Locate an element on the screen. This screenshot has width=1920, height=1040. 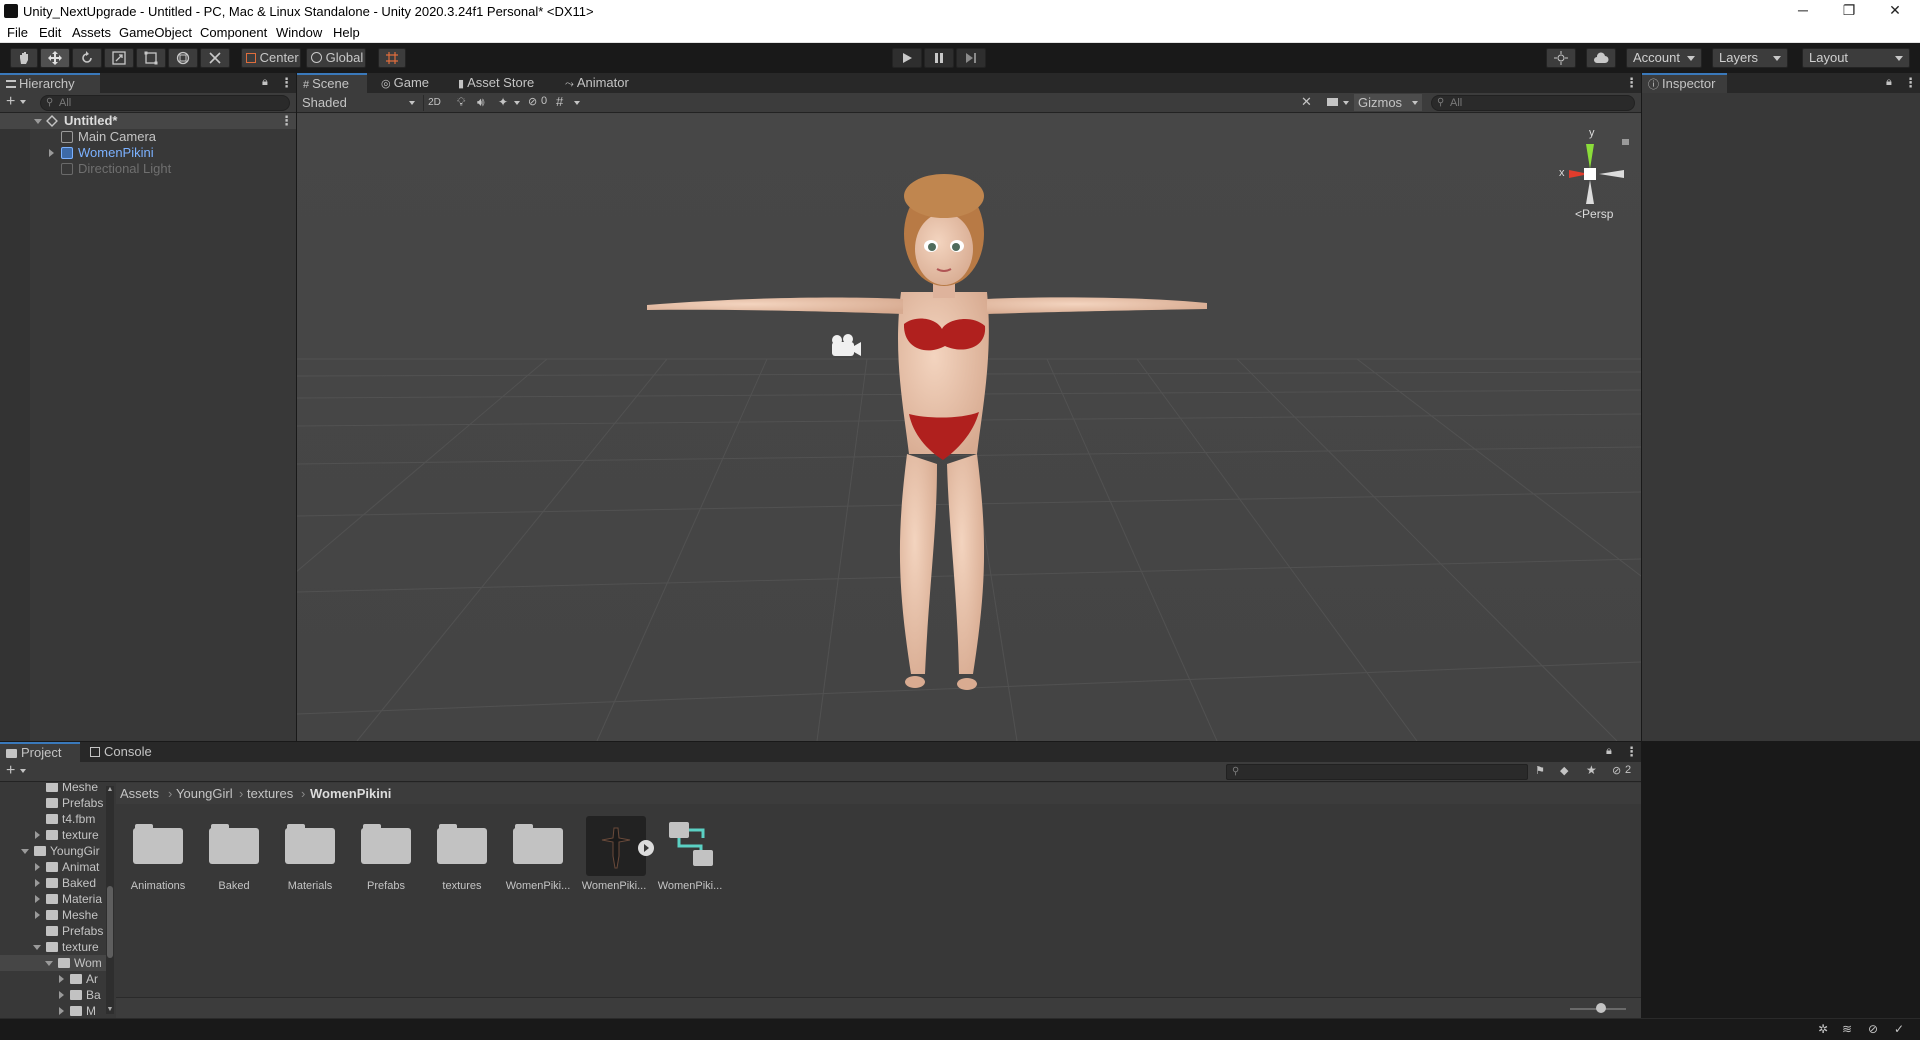
layers-dropdown: Layers is located at coordinates (1750, 58).